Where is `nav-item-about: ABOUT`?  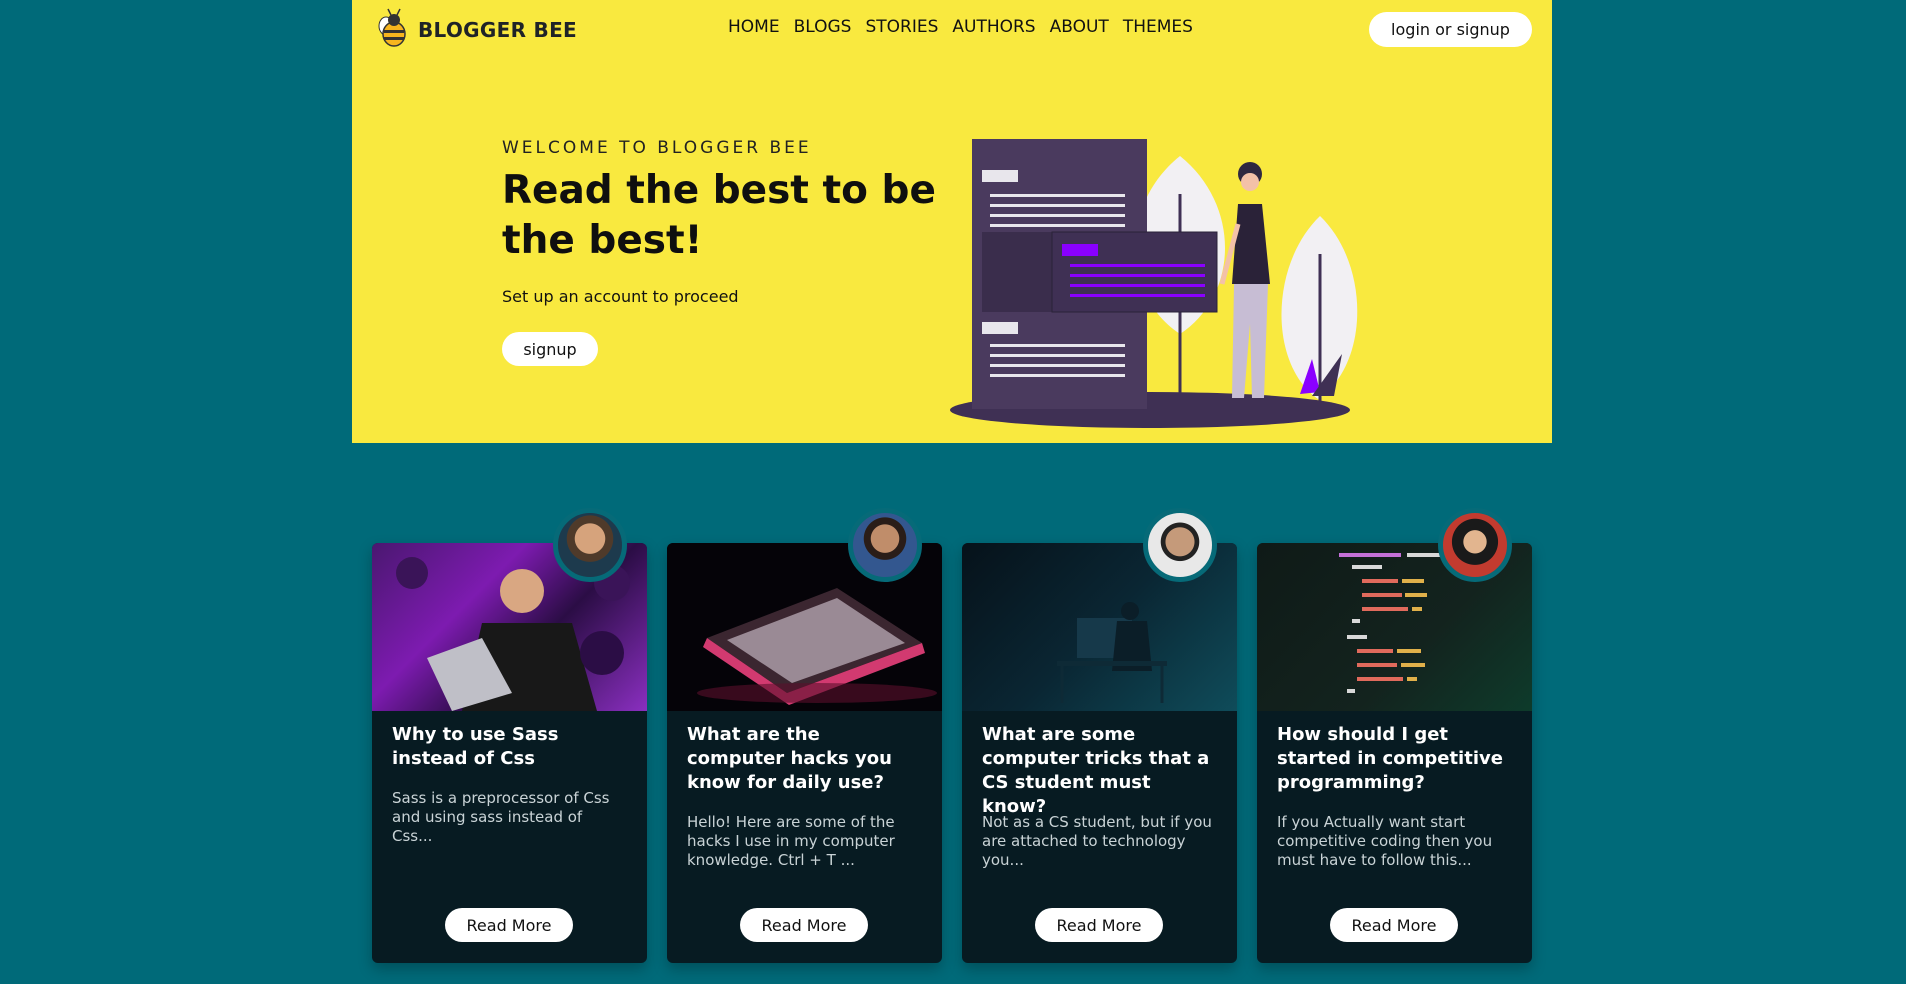
nav-item-about: ABOUT is located at coordinates (1079, 27).